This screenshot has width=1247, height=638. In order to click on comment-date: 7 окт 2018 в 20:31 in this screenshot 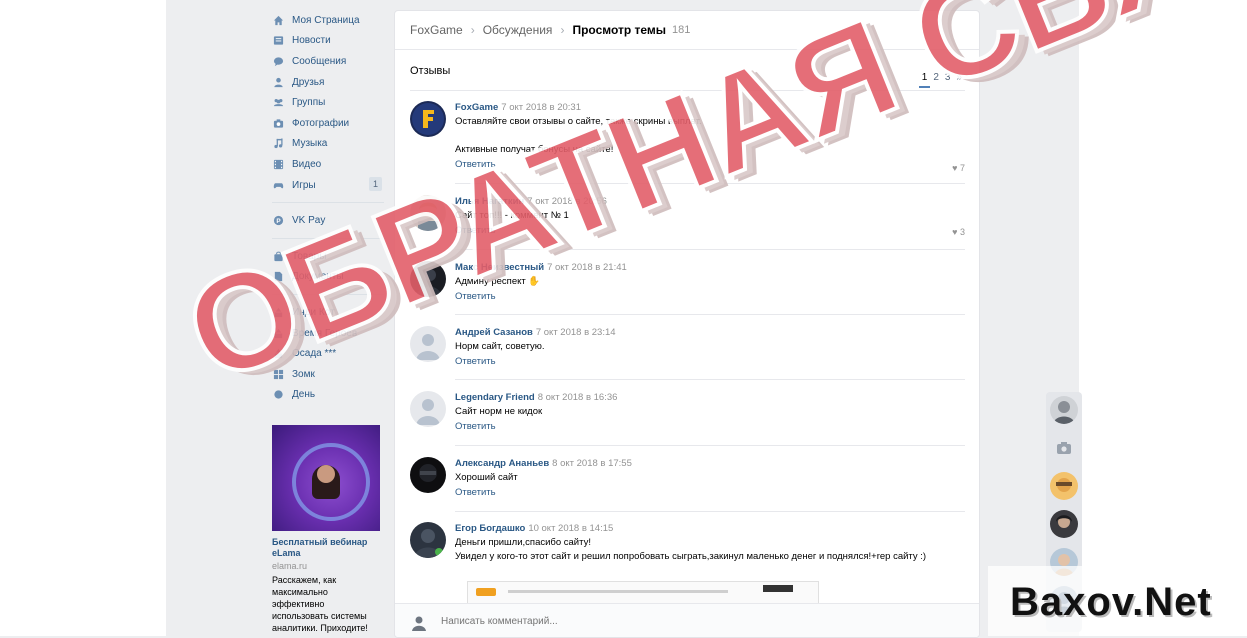, I will do `click(541, 107)`.